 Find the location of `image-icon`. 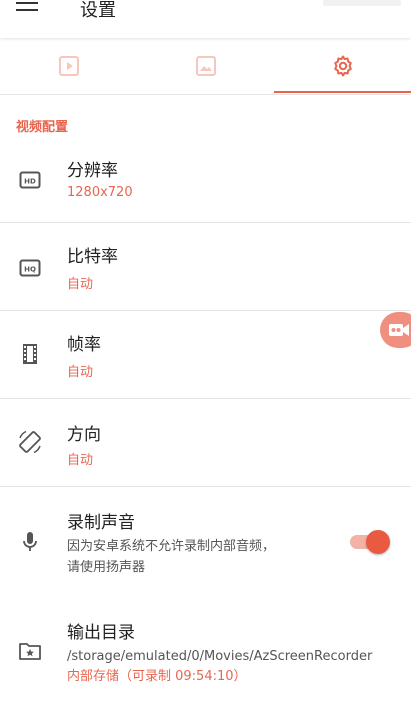

image-icon is located at coordinates (205, 66).